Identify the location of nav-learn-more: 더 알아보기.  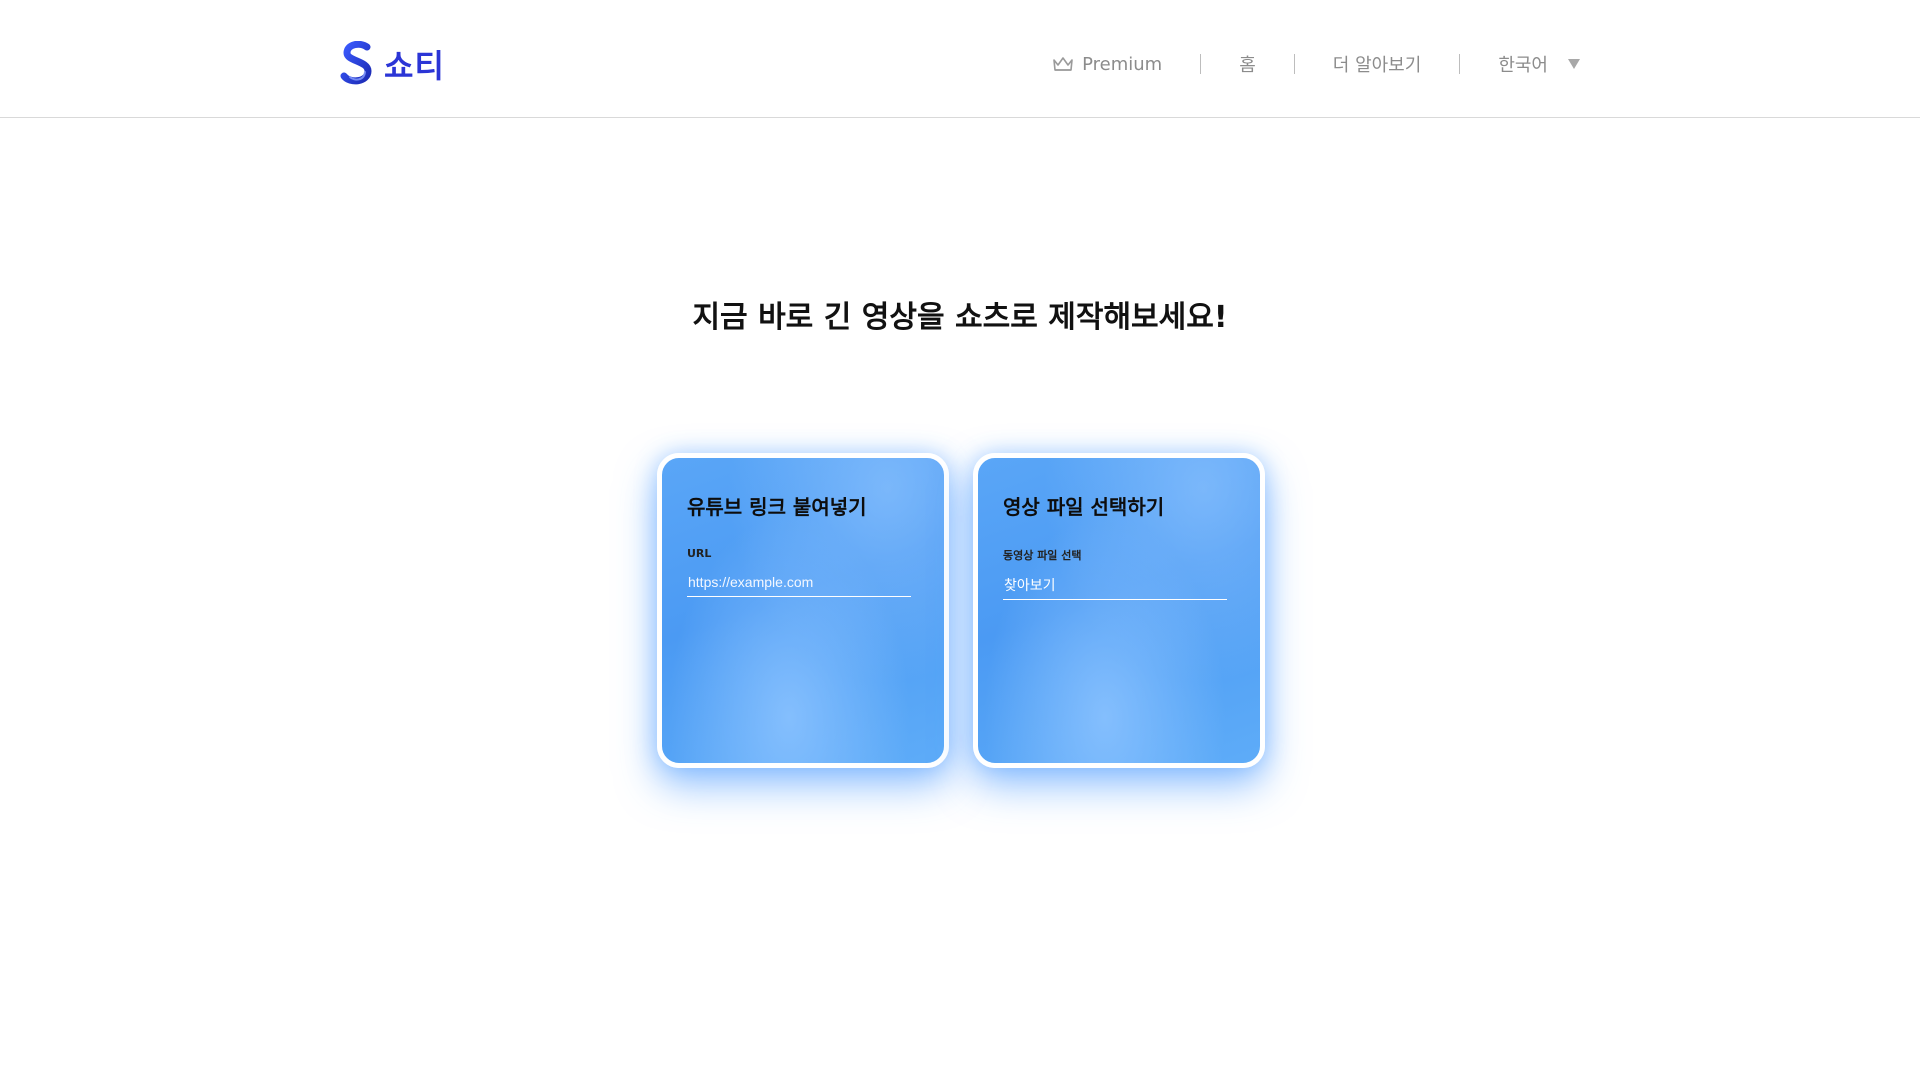
(1377, 64).